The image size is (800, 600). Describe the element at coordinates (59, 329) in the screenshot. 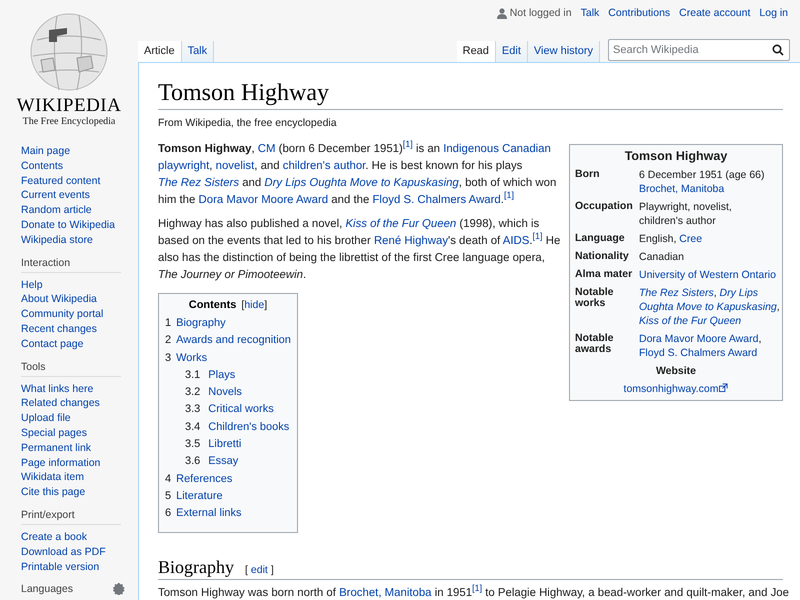

I see `sidebar-link: Recent changes` at that location.